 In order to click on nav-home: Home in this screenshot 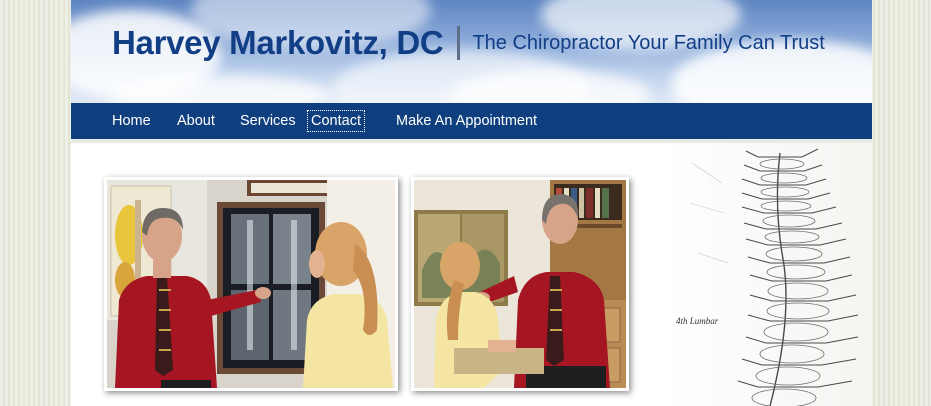, I will do `click(131, 121)`.